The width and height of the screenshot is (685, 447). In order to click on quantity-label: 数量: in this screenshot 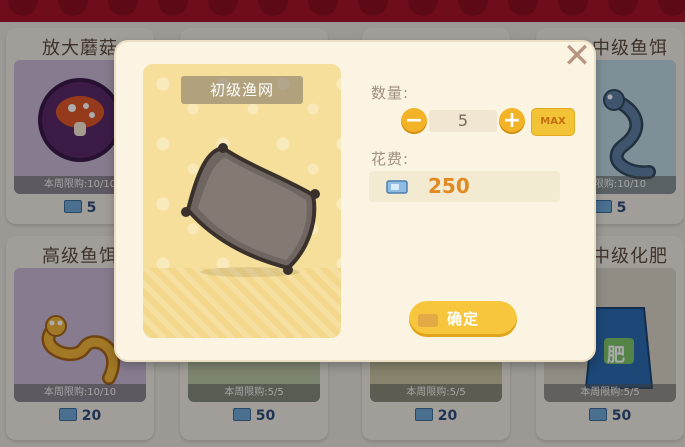, I will do `click(390, 93)`.